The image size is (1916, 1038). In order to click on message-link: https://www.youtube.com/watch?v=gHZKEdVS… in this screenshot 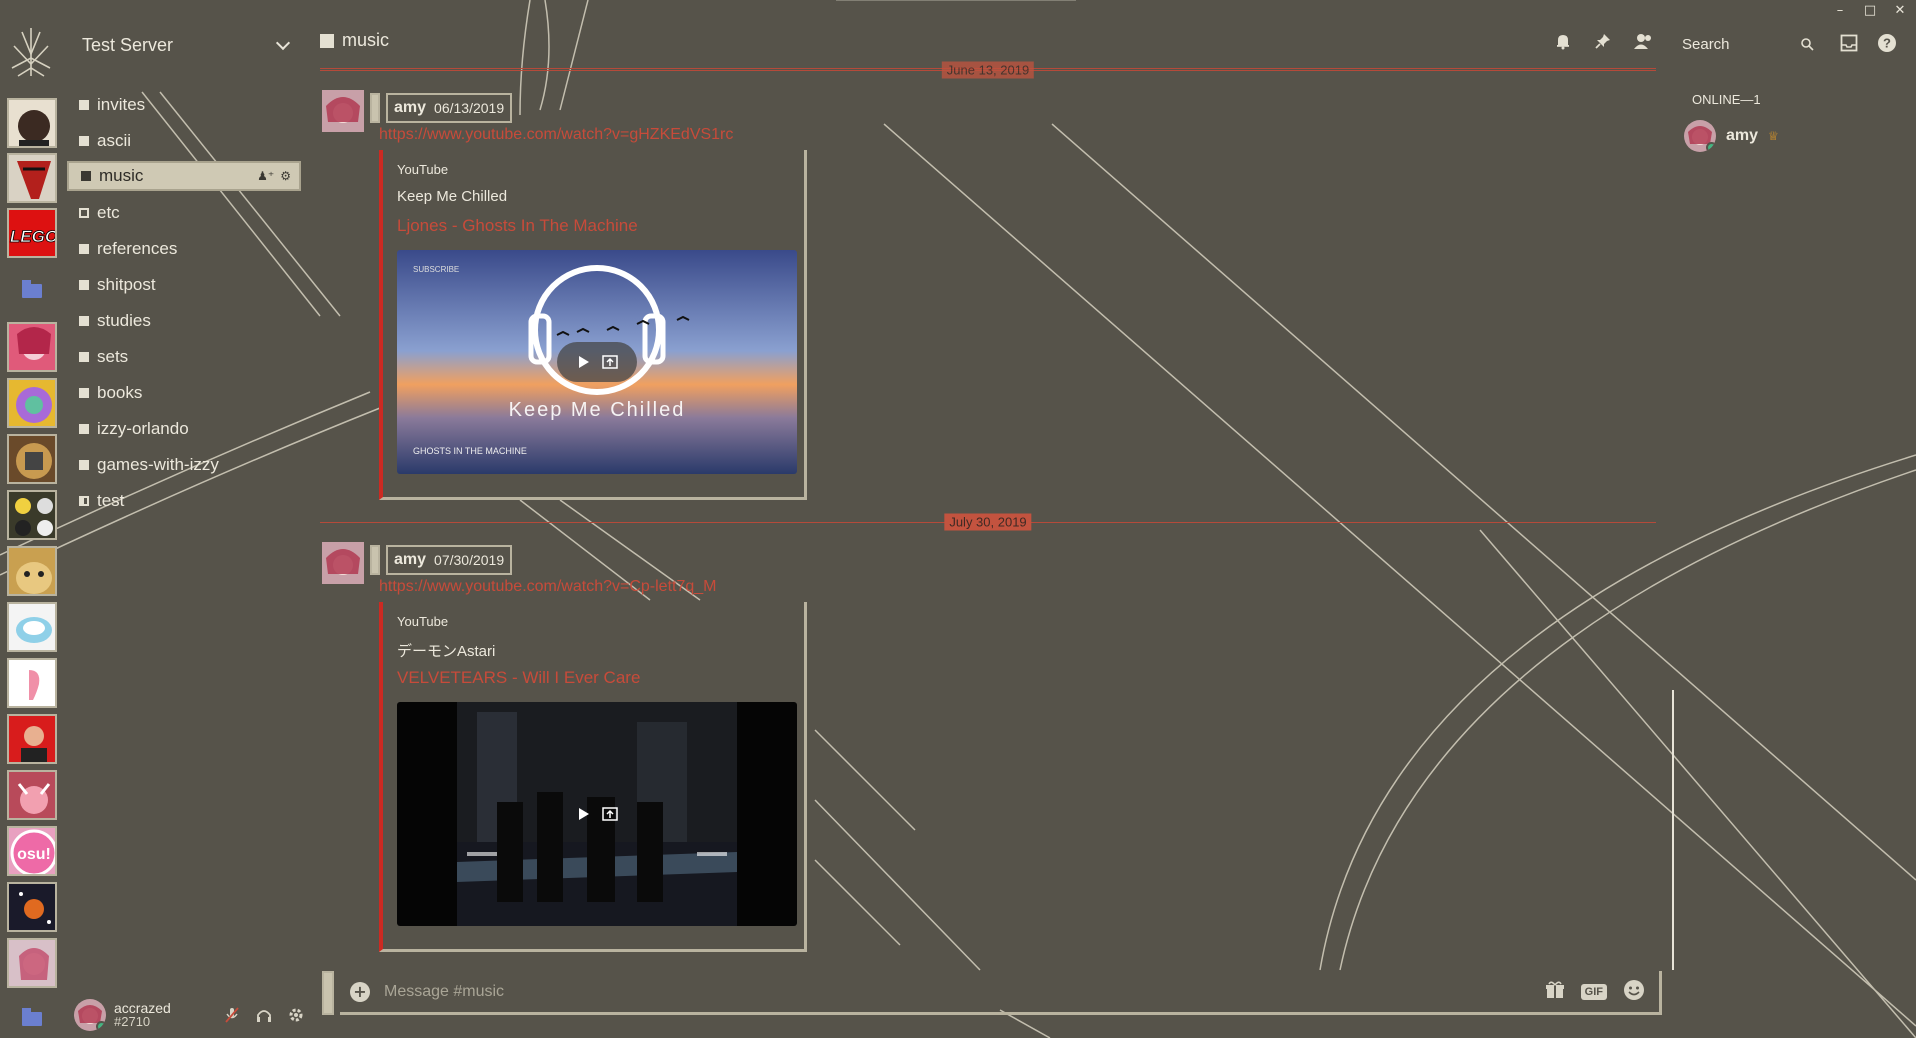, I will do `click(556, 135)`.